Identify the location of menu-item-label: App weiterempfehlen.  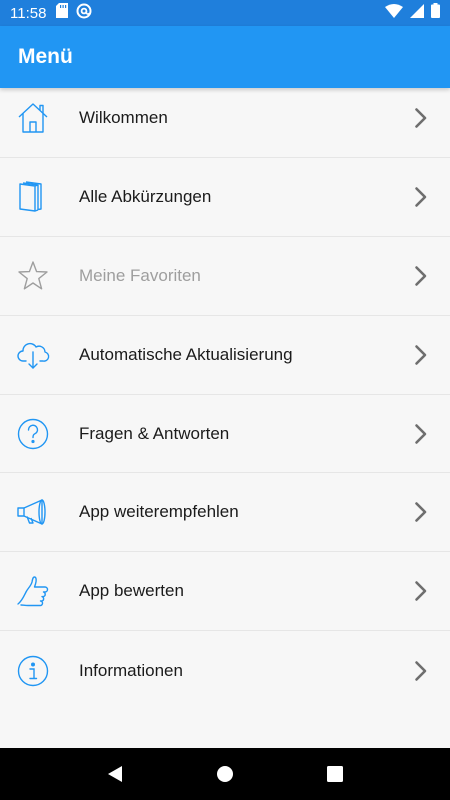
(159, 512).